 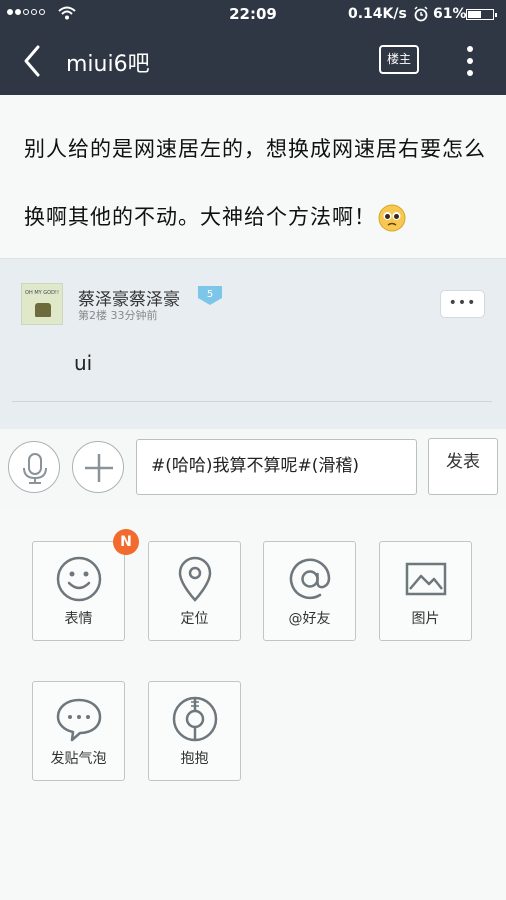 I want to click on location-pin-icon, so click(x=195, y=579).